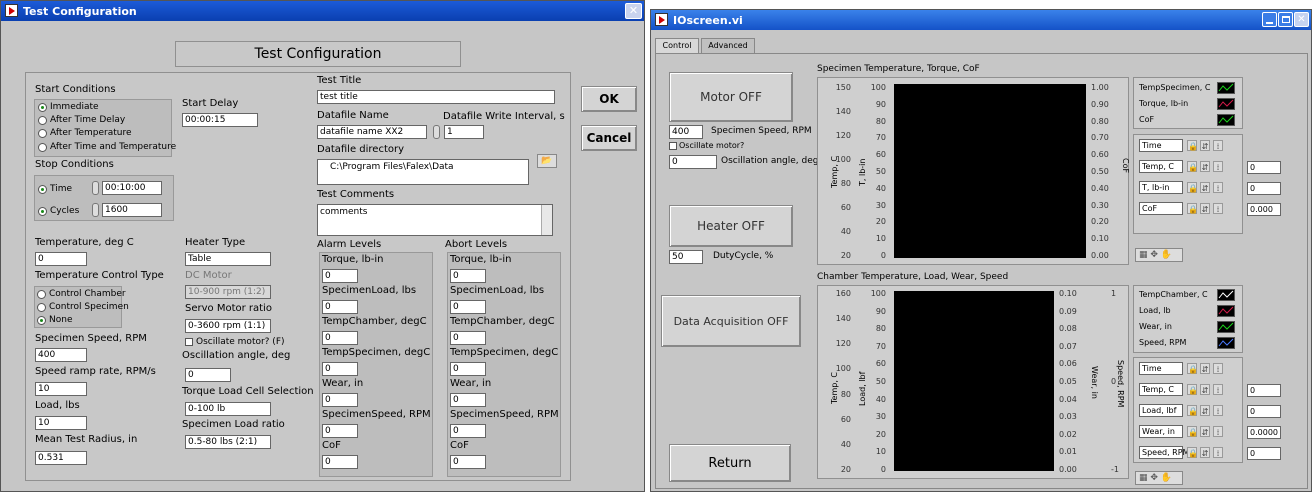  I want to click on motor-toggle-button: Motor OFF, so click(731, 97).